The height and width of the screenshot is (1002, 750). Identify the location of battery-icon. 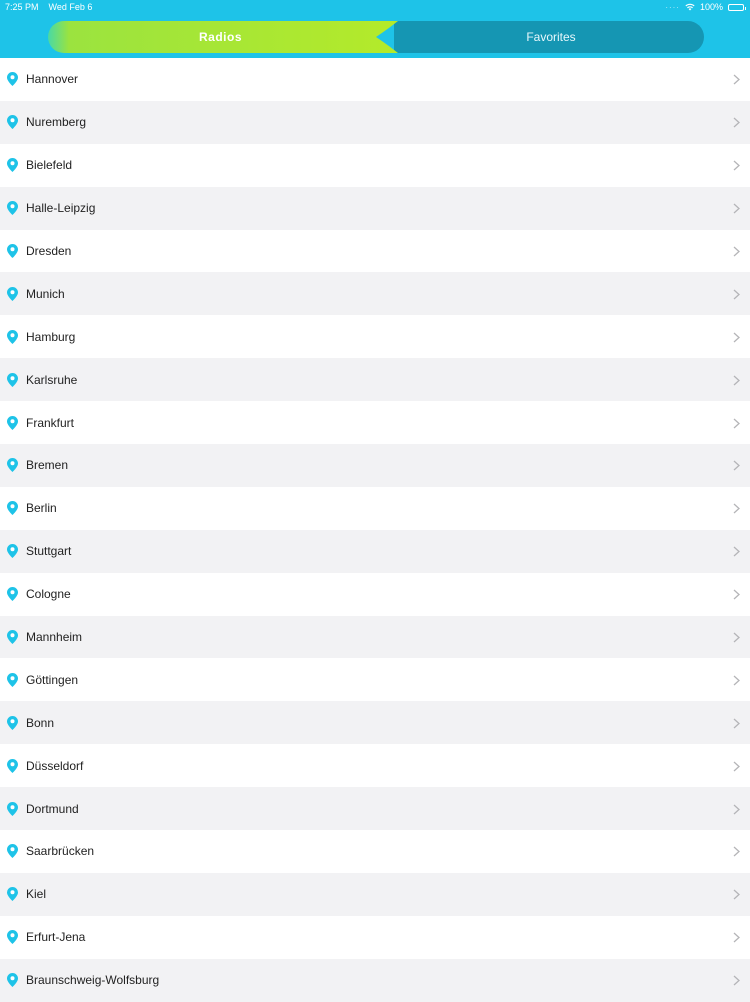
(737, 7).